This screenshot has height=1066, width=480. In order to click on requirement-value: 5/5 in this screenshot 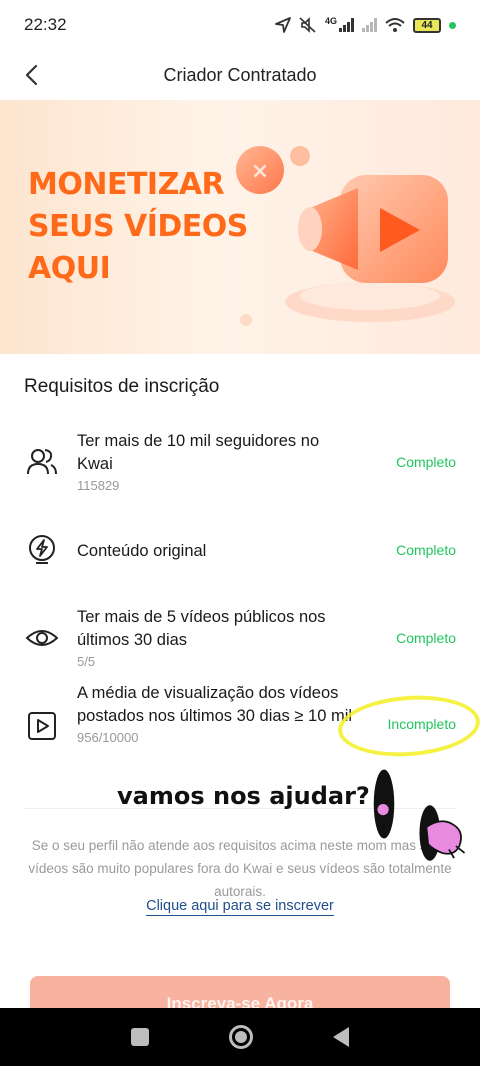, I will do `click(86, 661)`.